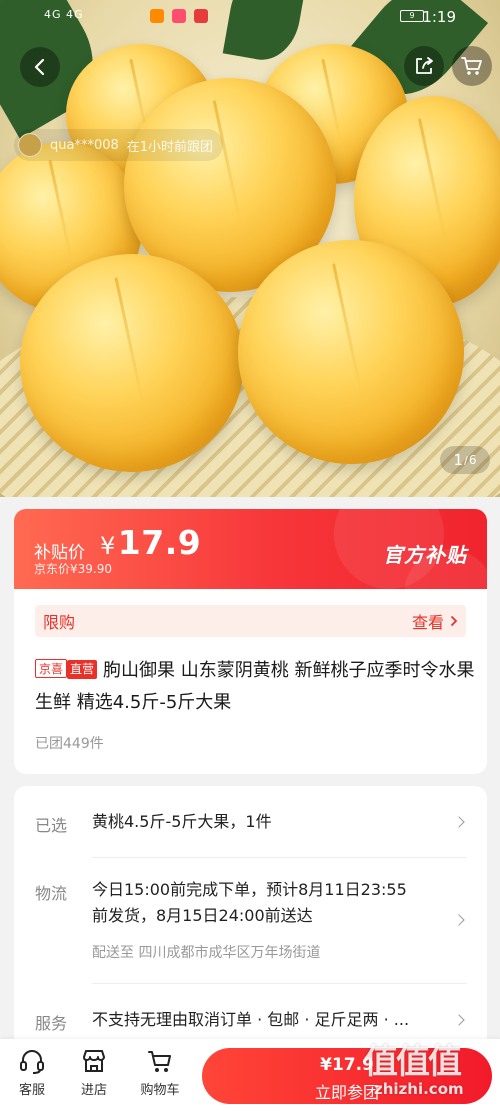 The image size is (500, 1111). I want to click on follower-name: qua***008, so click(84, 145).